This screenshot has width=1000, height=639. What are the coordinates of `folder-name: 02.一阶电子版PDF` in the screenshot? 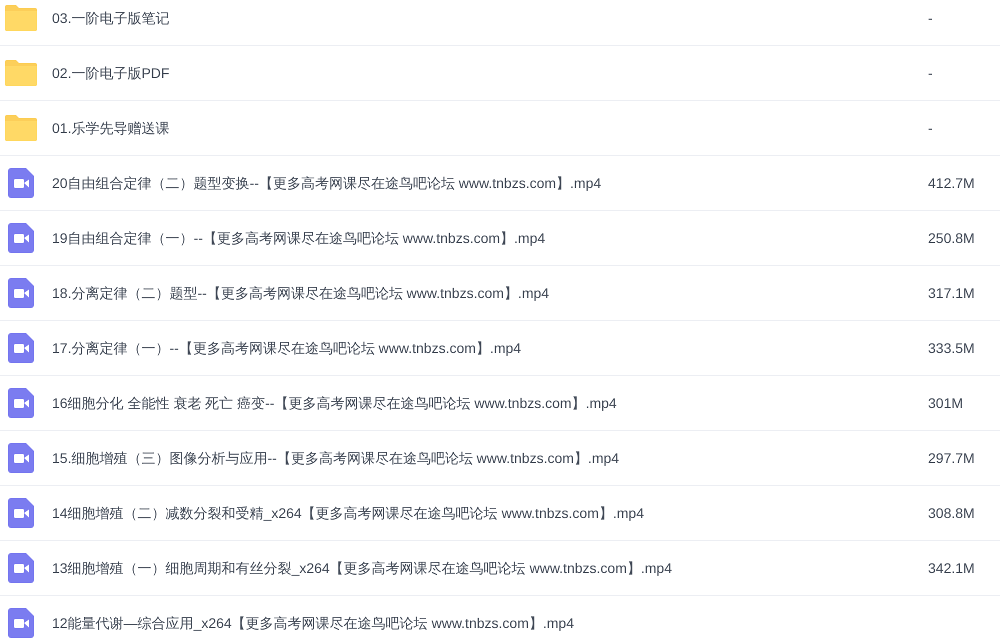 It's located at (111, 73).